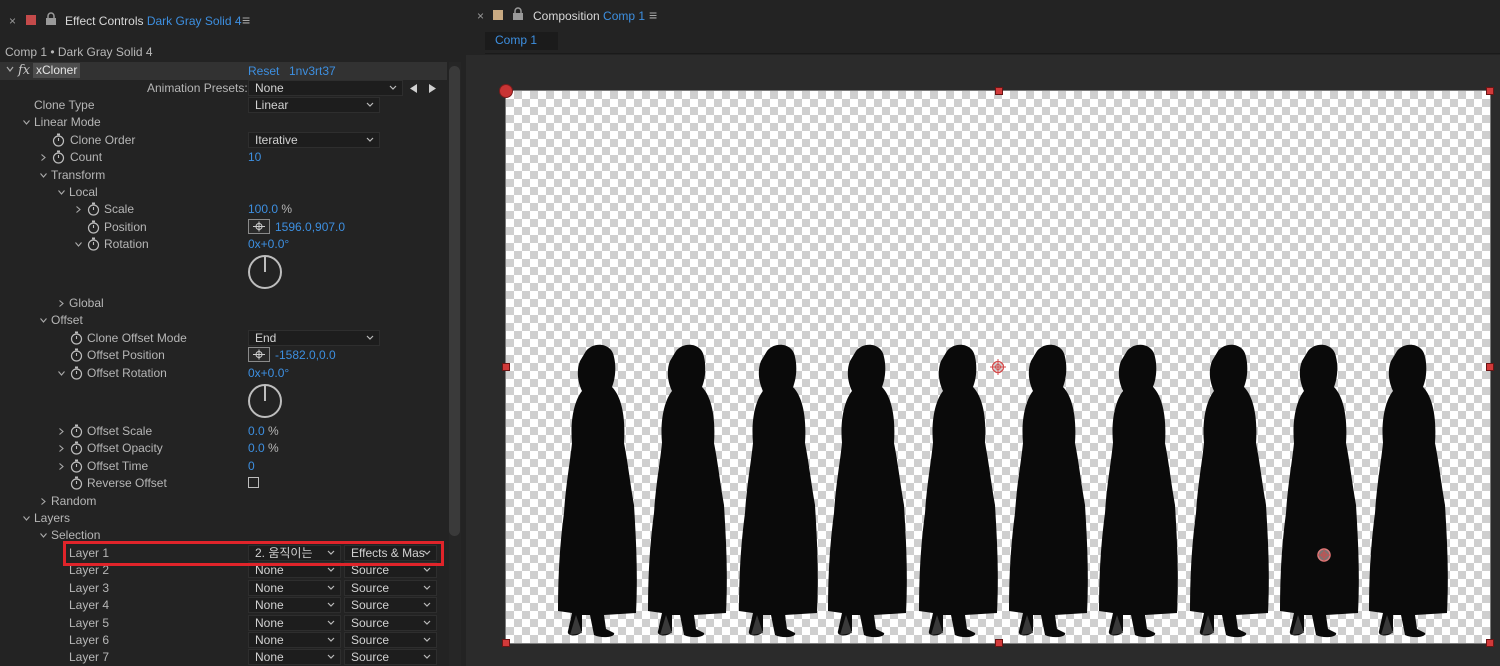  Describe the element at coordinates (223, 71) in the screenshot. I see `effect-title-row: fx xCloner Reset 1nv3rt37` at that location.